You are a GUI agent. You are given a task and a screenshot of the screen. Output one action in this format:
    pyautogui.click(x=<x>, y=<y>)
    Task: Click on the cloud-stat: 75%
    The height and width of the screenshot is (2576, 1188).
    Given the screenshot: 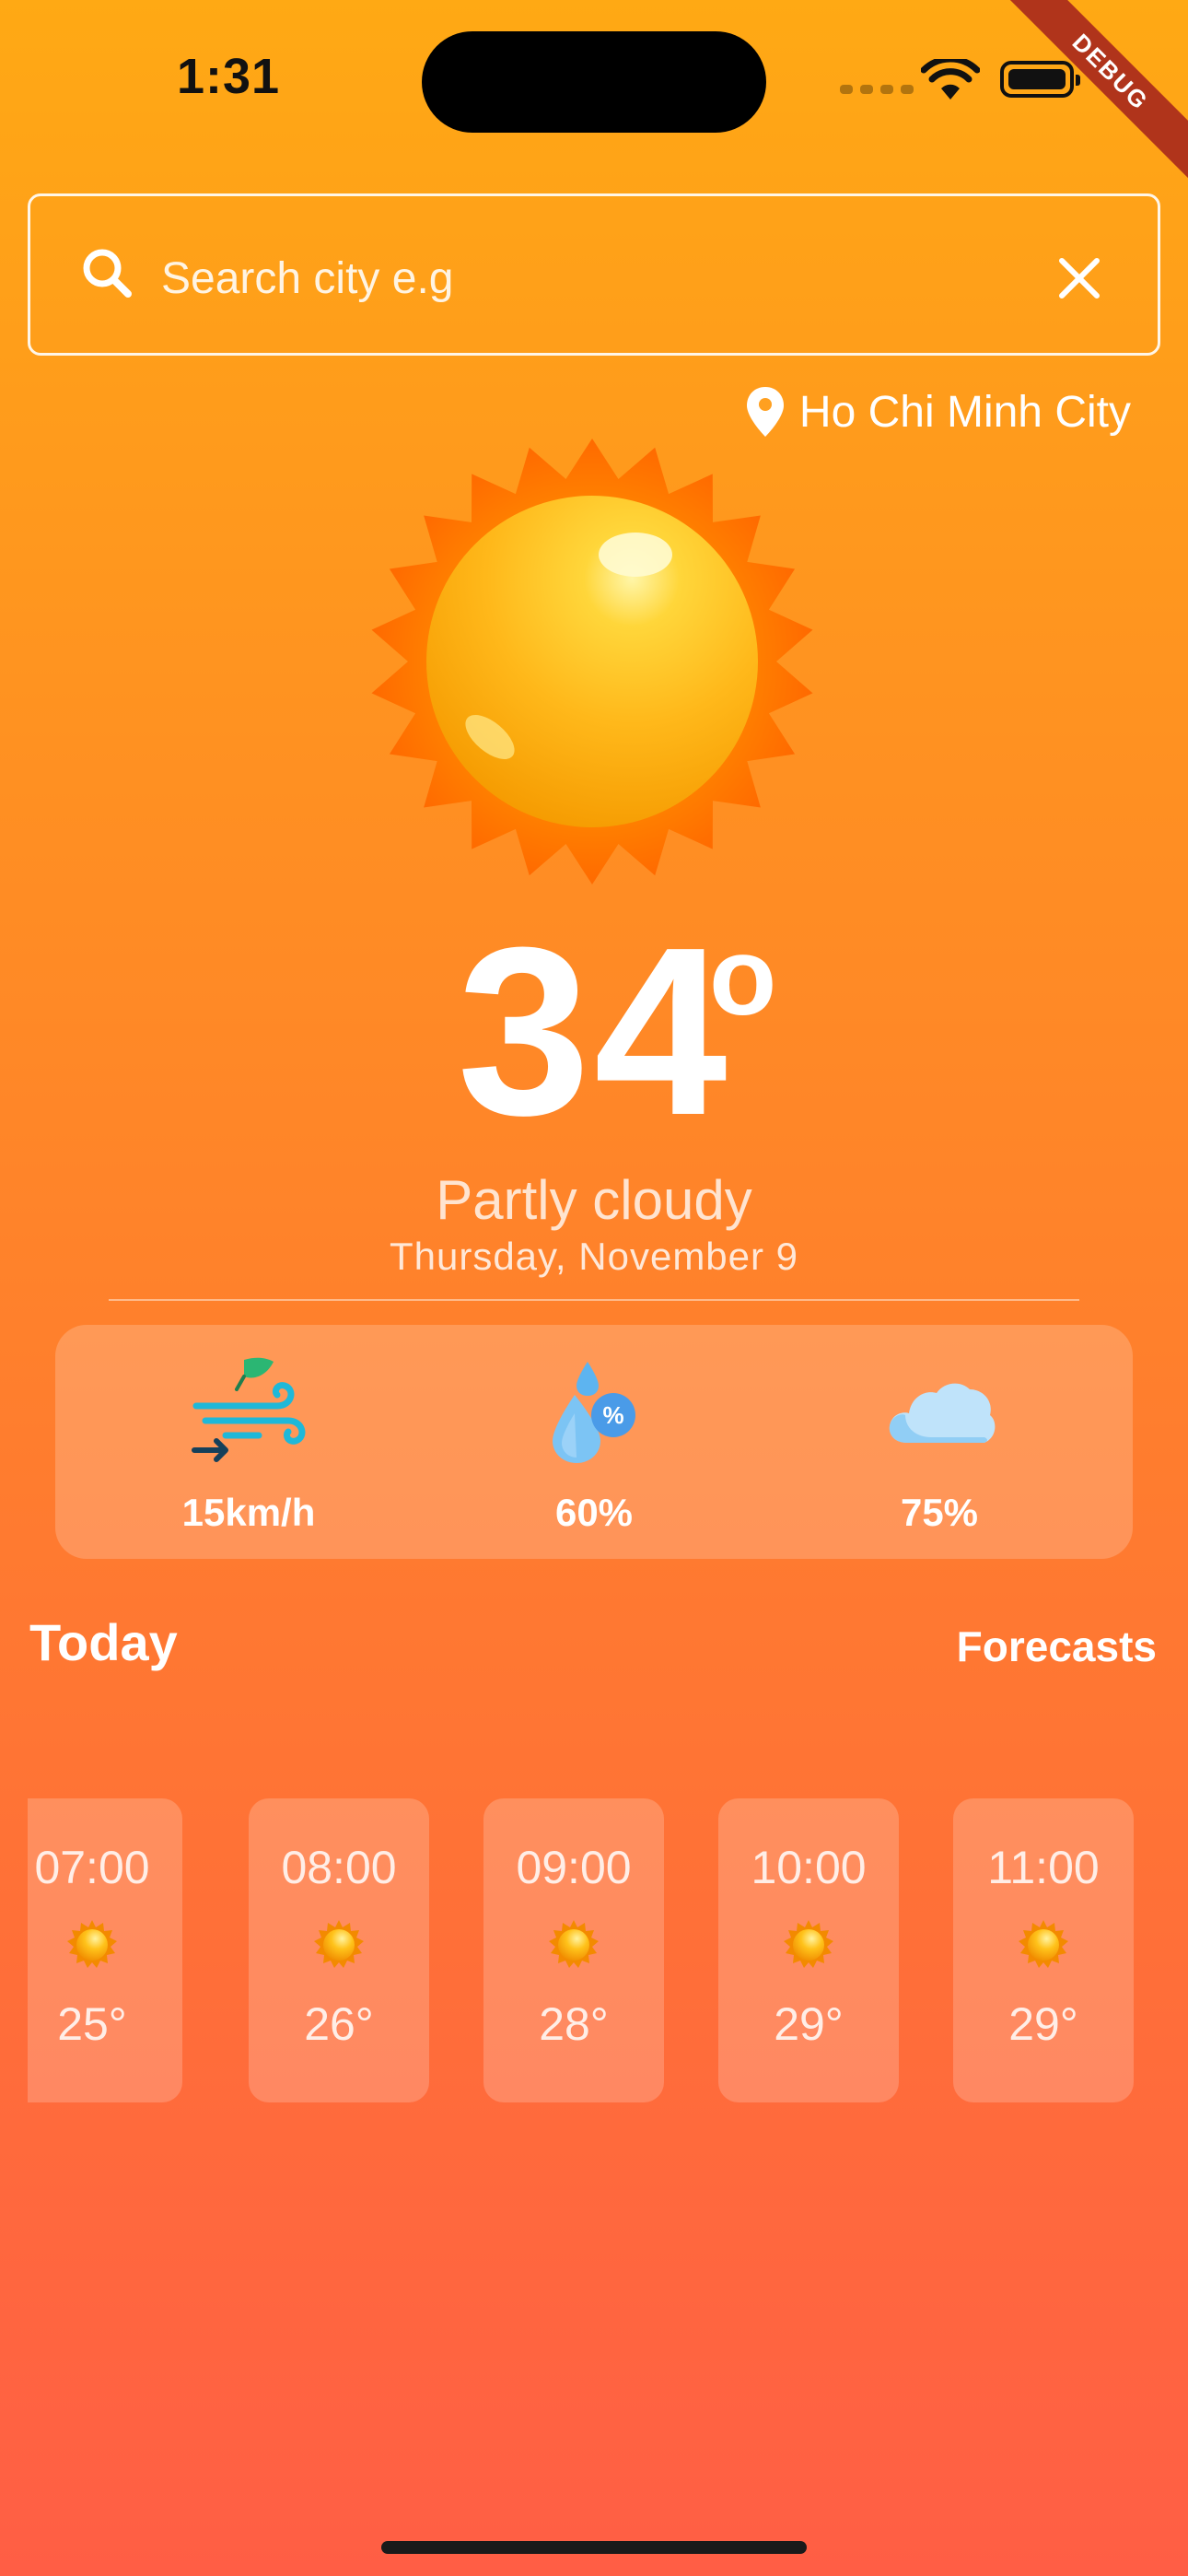 What is the action you would take?
    pyautogui.click(x=939, y=1442)
    